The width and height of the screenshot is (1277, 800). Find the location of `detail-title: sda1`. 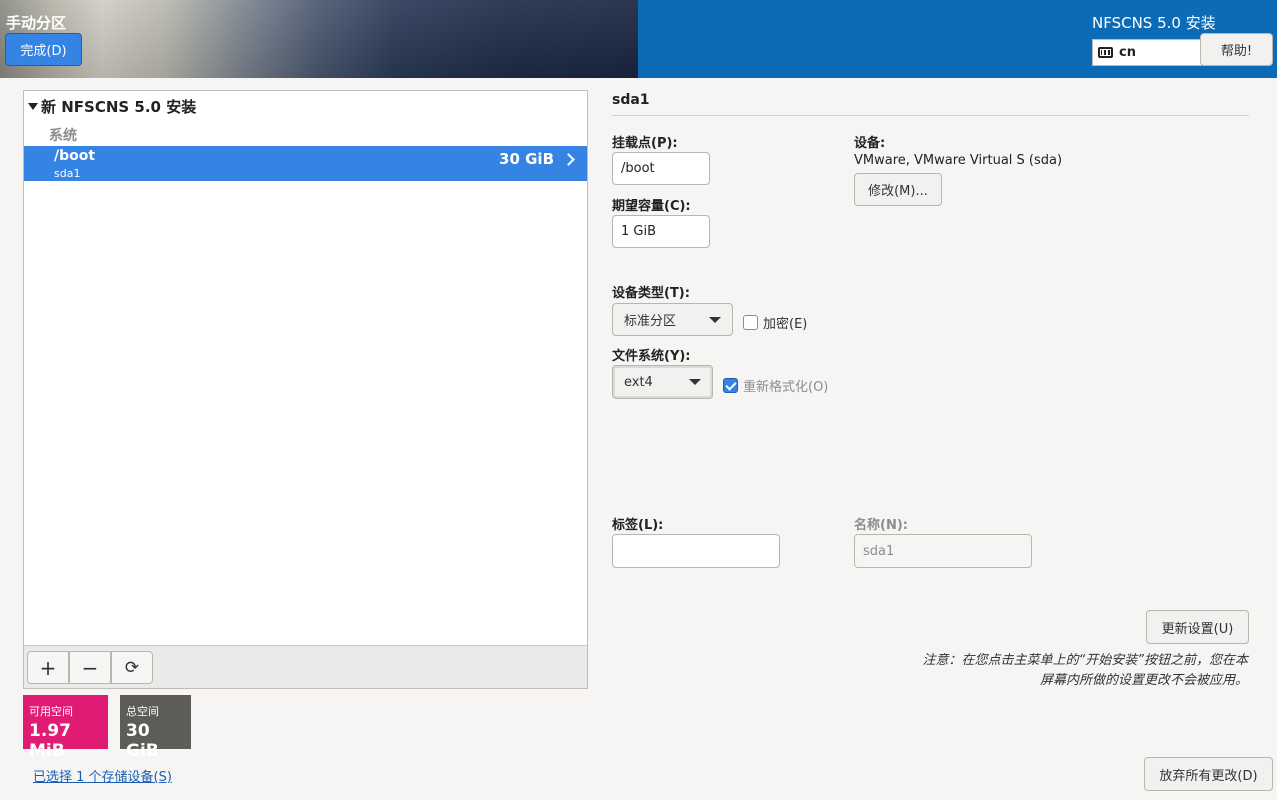

detail-title: sda1 is located at coordinates (631, 100).